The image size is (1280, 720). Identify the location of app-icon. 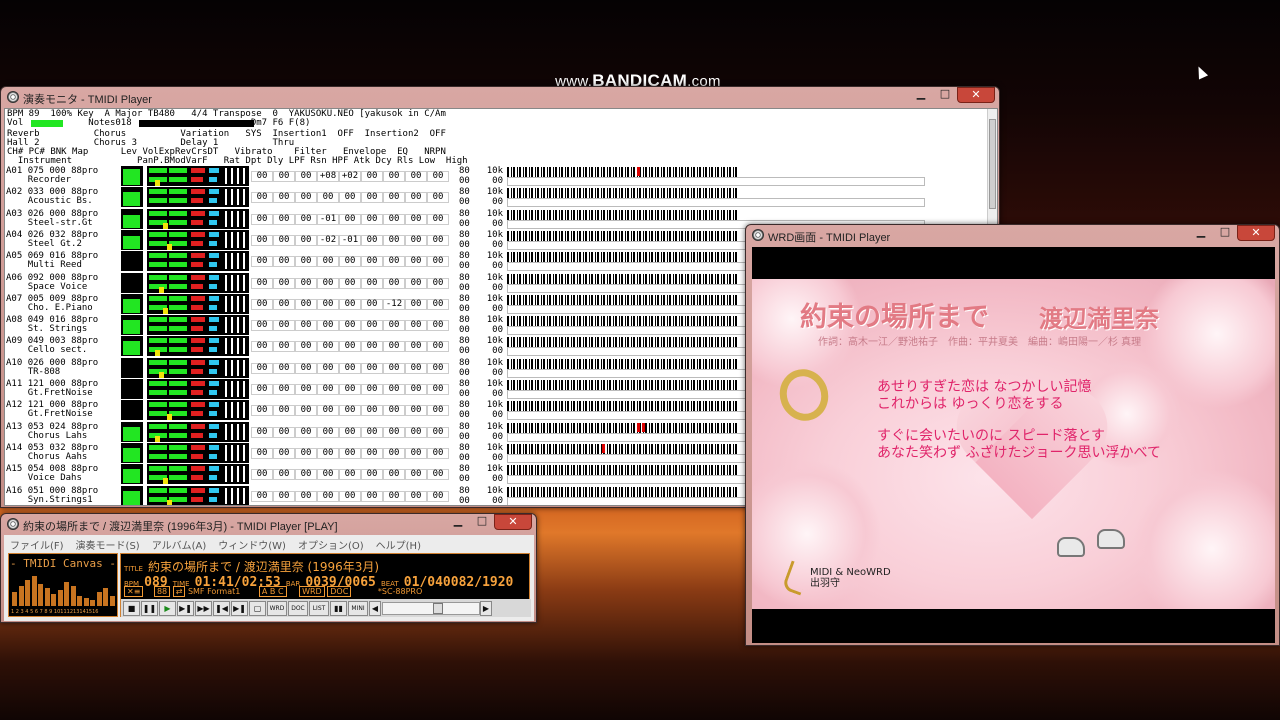
(13, 524).